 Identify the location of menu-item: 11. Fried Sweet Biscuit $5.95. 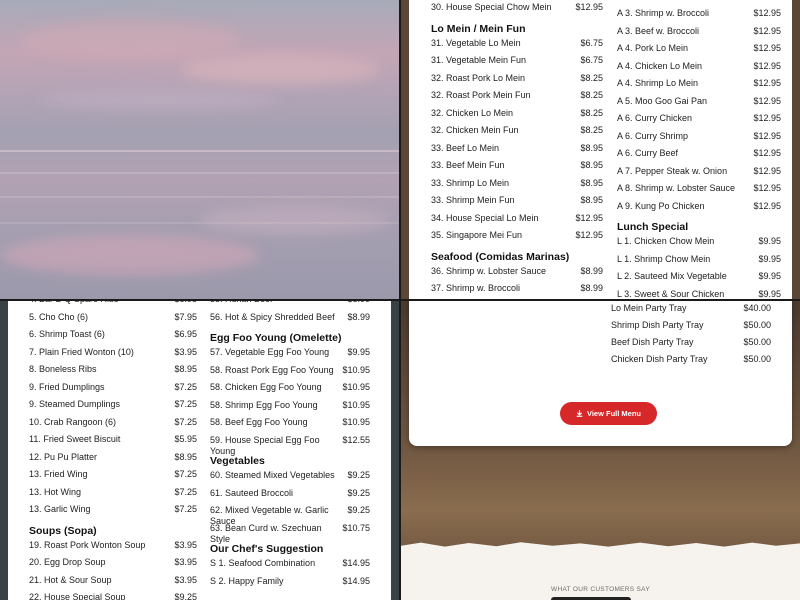
(113, 439).